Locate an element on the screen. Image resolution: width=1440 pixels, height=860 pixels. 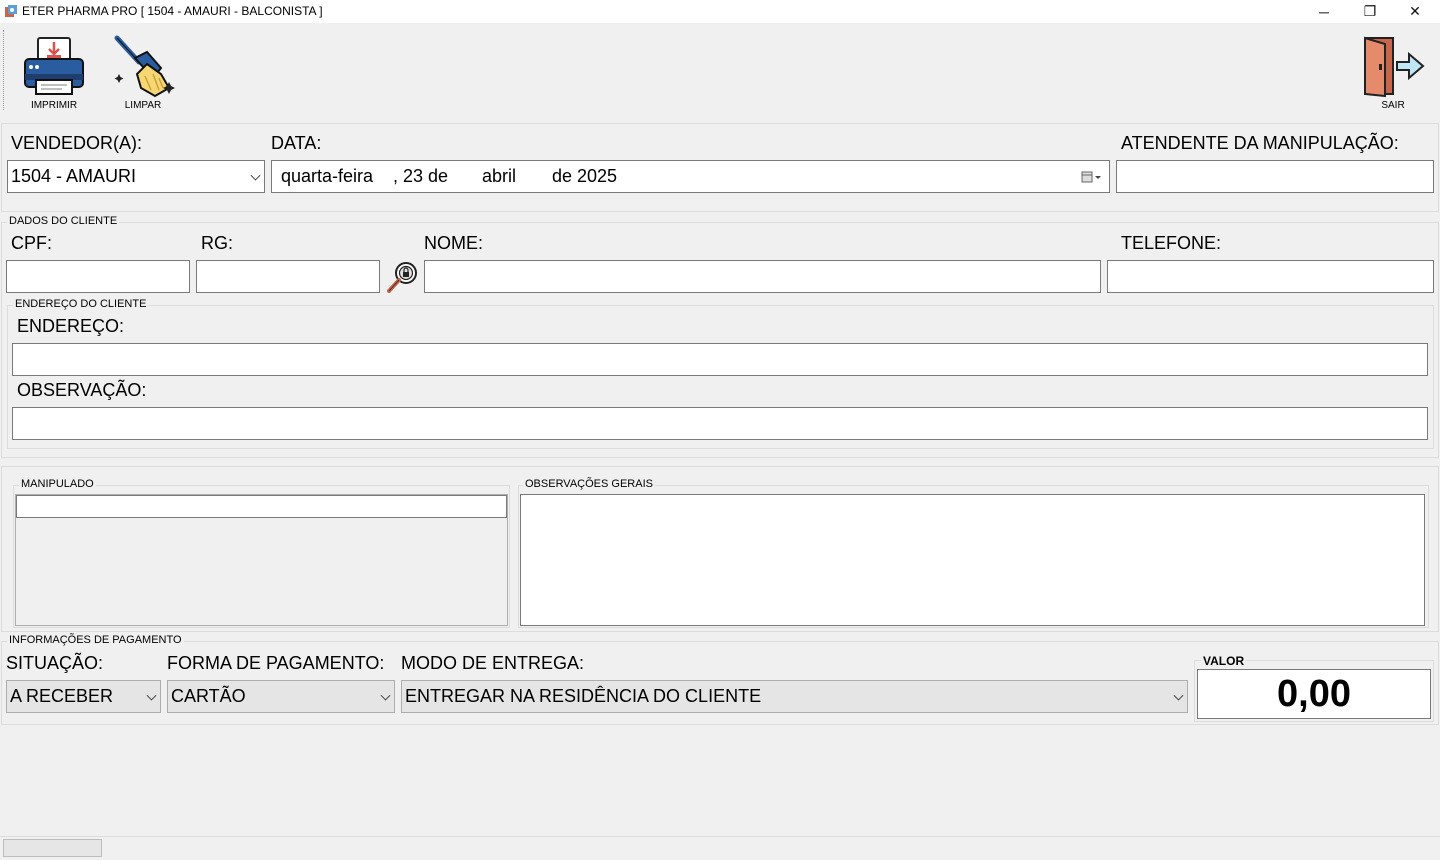
client-group-label: DADOS DO CLIENTE is located at coordinates (63, 221).